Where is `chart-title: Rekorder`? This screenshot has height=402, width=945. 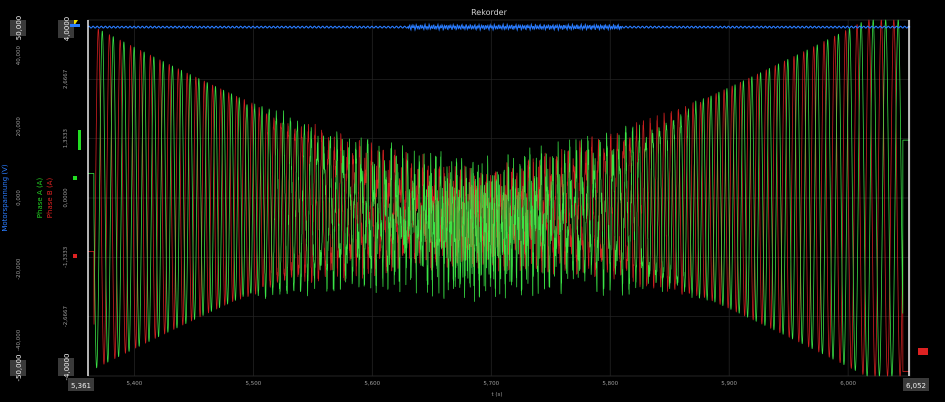
chart-title: Rekorder is located at coordinates (489, 12).